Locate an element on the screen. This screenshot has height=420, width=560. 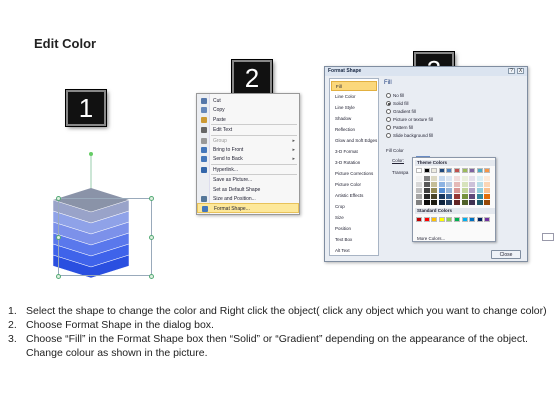
radio-solid-fill: Solid fill is located at coordinates (431, 103).